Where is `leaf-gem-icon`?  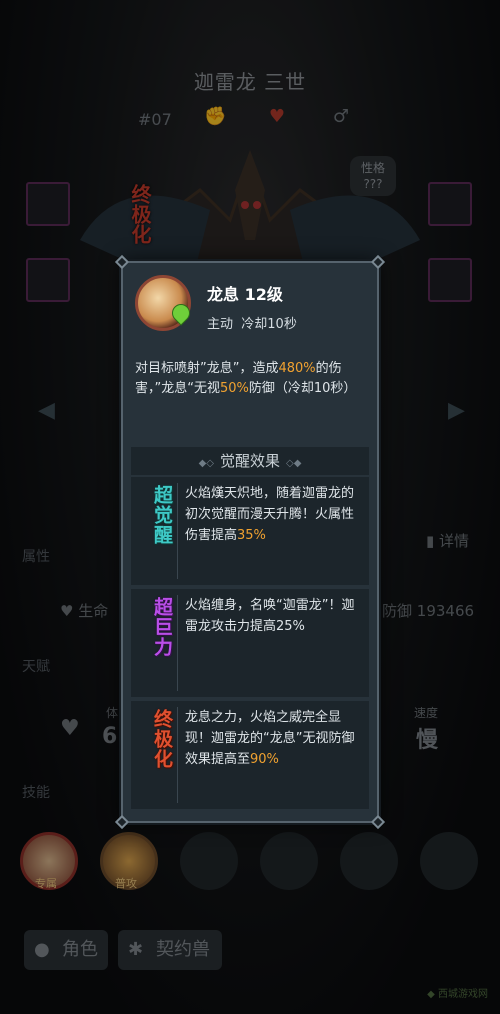
leaf-gem-icon is located at coordinates (181, 313).